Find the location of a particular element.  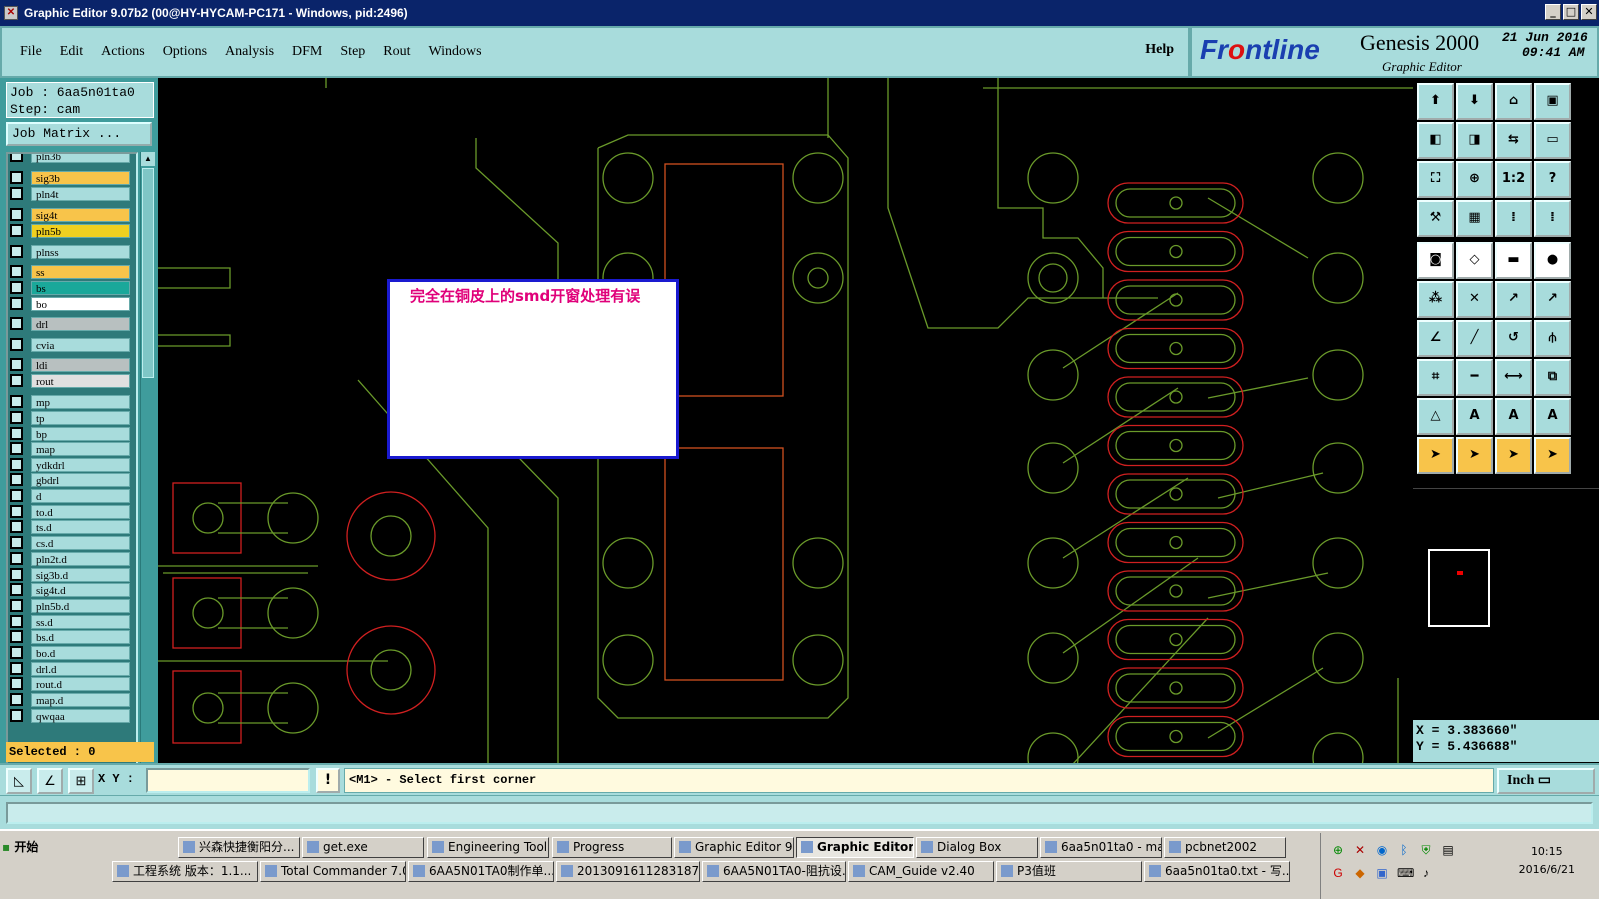

network-icon: ⊕ is located at coordinates (1338, 850).